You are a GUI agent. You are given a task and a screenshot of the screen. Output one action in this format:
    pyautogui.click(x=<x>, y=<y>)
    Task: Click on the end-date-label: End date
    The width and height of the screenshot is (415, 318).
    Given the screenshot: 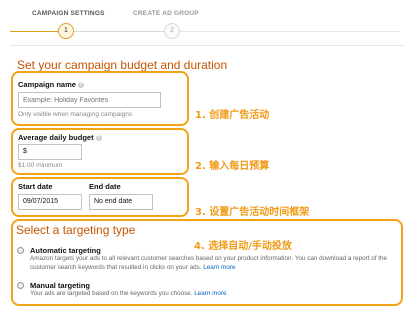 What is the action you would take?
    pyautogui.click(x=105, y=186)
    